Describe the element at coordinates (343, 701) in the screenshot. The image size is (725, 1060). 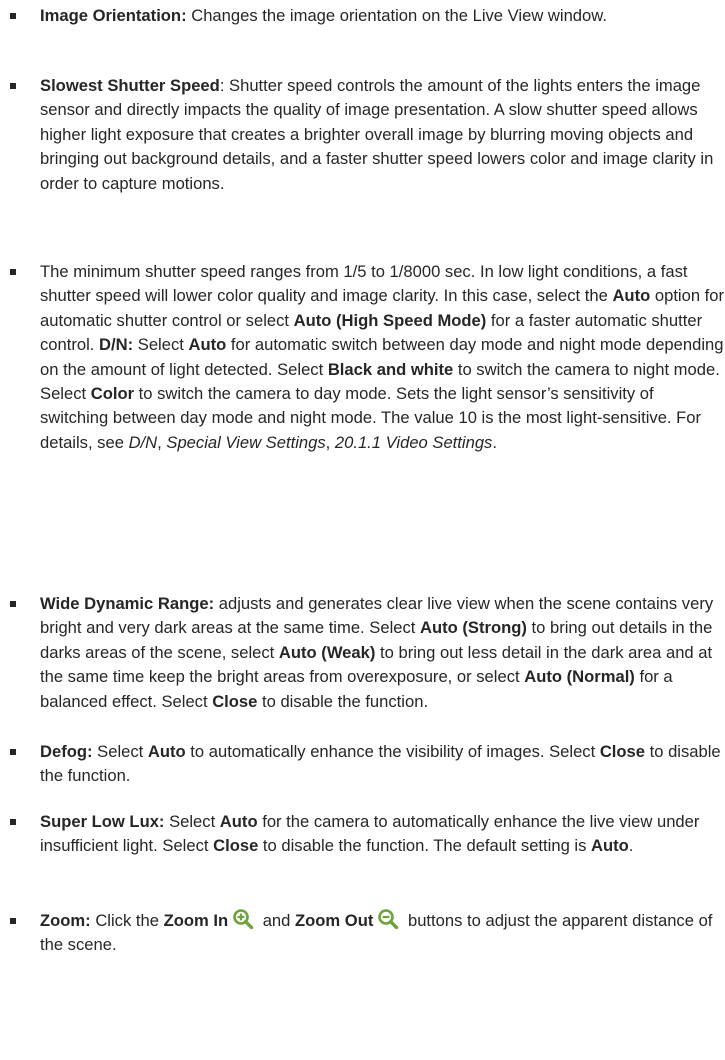
I see `text-run: to disable the function.` at that location.